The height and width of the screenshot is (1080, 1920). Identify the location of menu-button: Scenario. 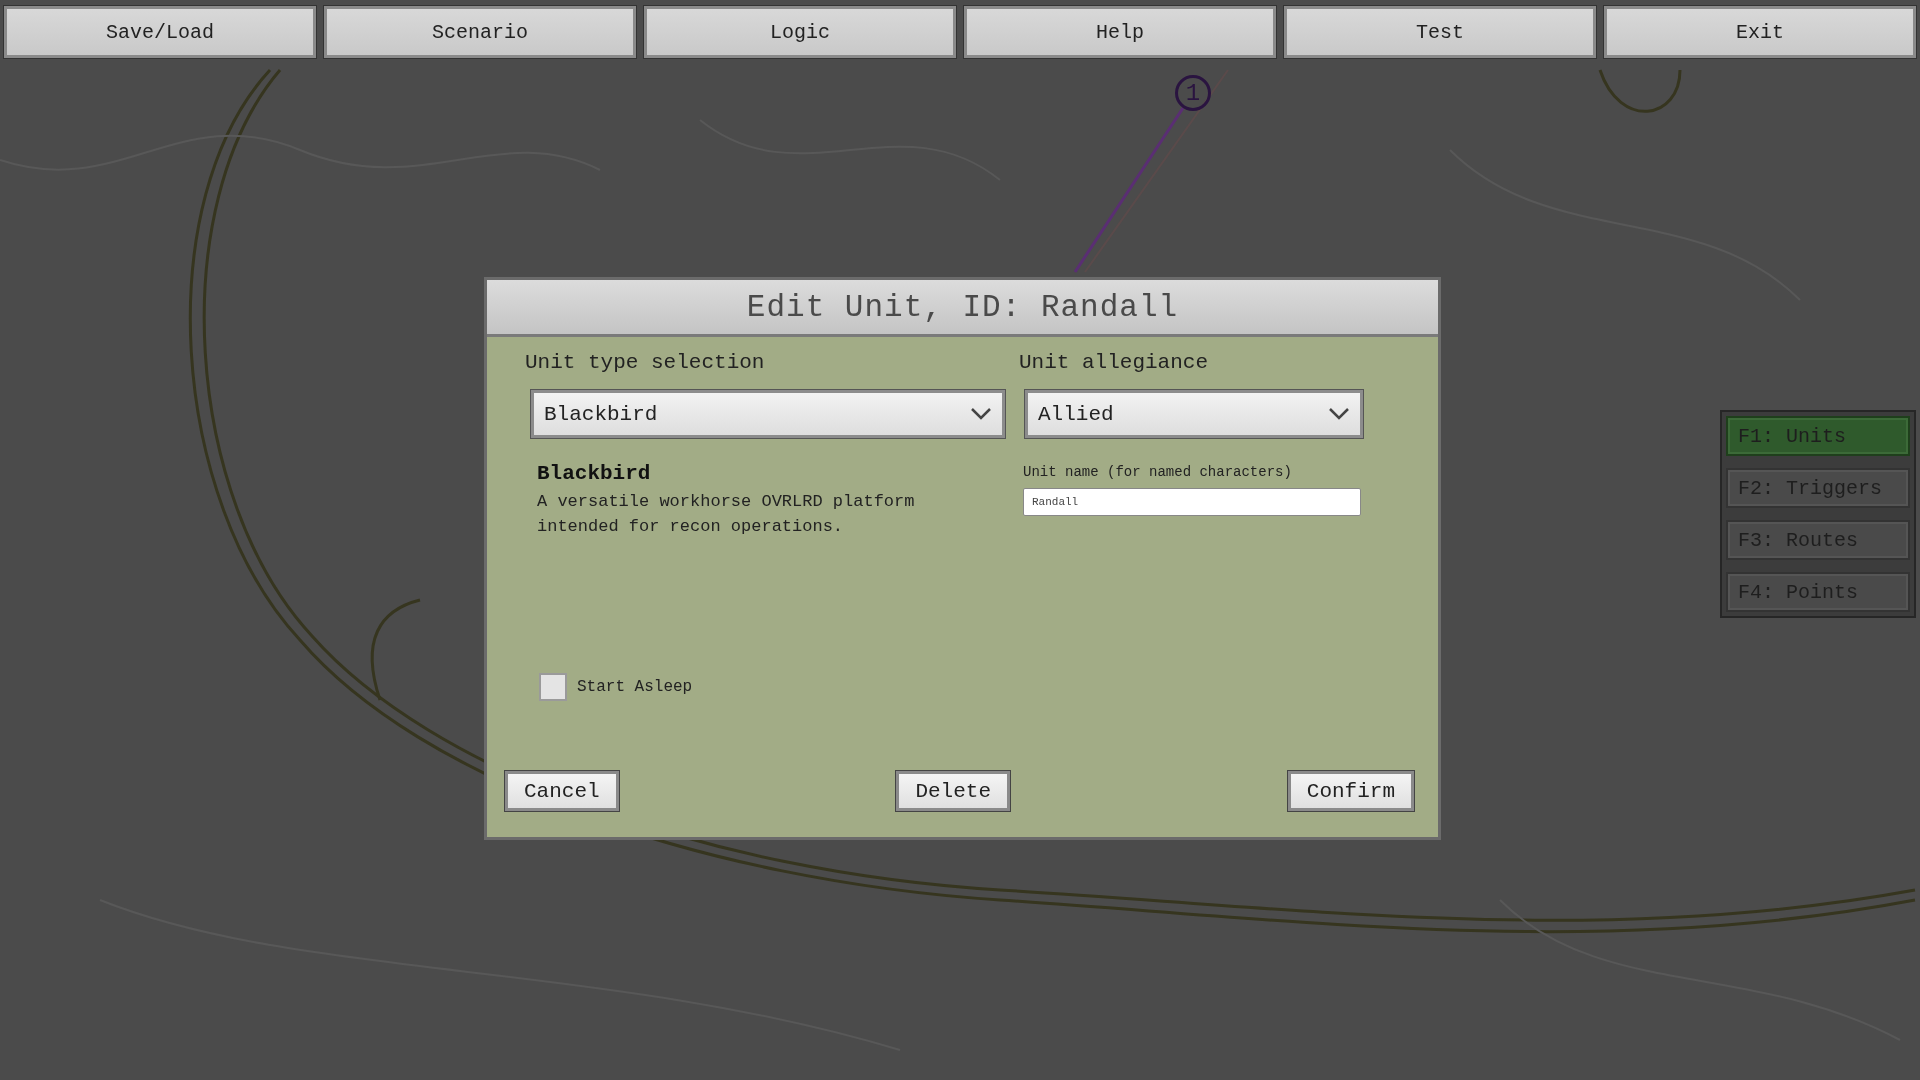
(480, 32).